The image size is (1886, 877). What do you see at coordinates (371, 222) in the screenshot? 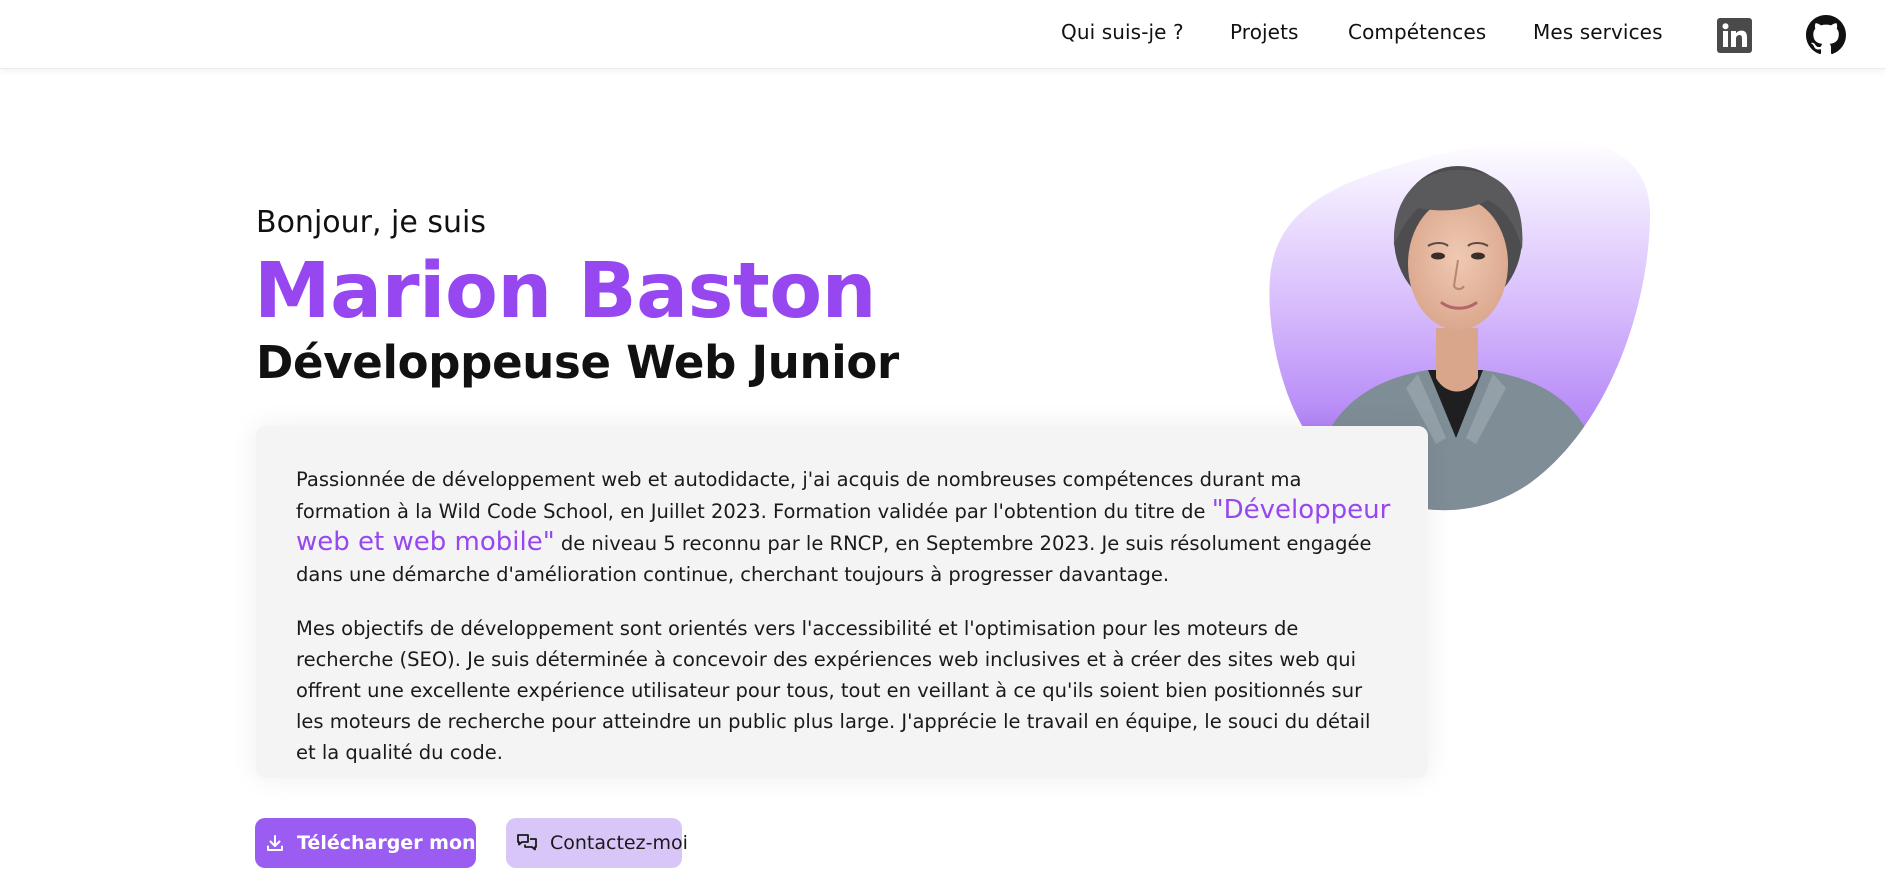
I see `hero-greeting: Bonjour, je suis` at bounding box center [371, 222].